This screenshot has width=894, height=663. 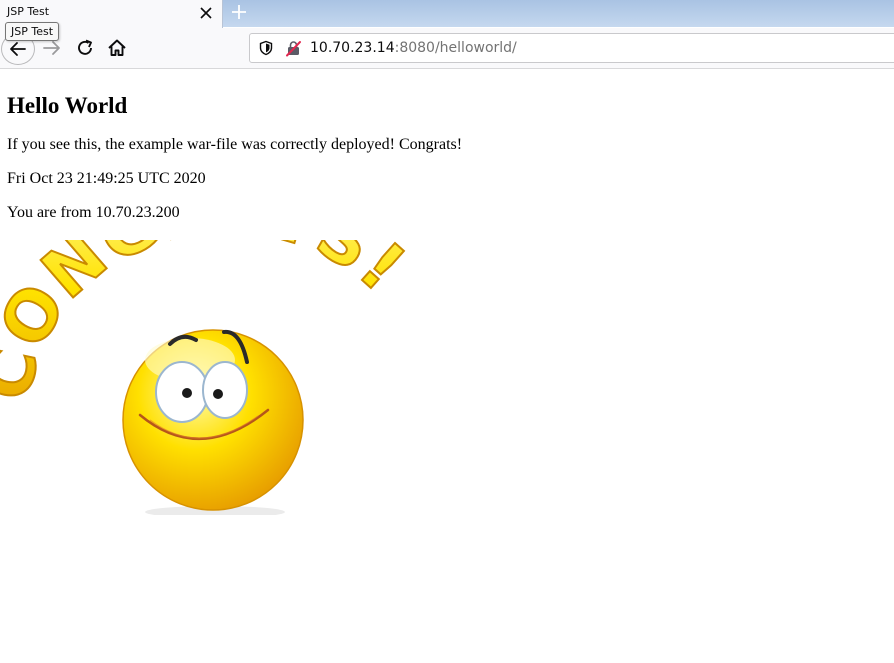 What do you see at coordinates (213, 422) in the screenshot?
I see `smiley-icon` at bounding box center [213, 422].